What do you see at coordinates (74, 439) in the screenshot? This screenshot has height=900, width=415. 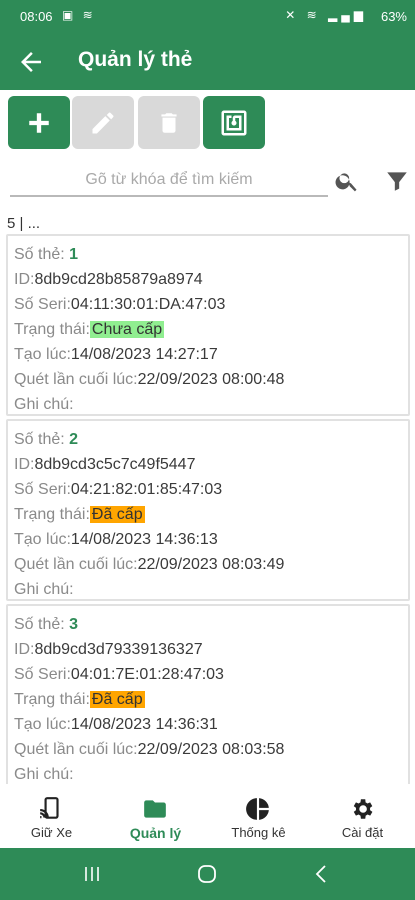 I see `card-number: 2` at bounding box center [74, 439].